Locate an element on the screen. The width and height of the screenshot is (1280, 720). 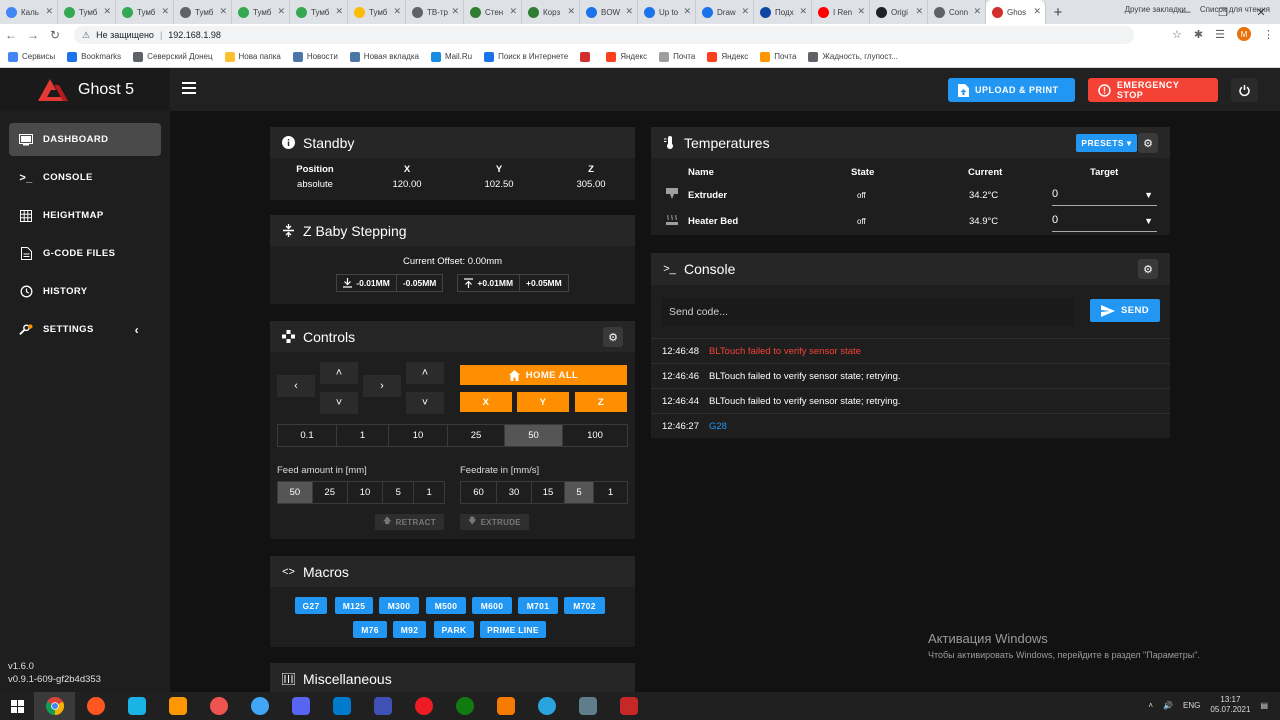
discord-taskbar-icon is located at coordinates (300, 706).